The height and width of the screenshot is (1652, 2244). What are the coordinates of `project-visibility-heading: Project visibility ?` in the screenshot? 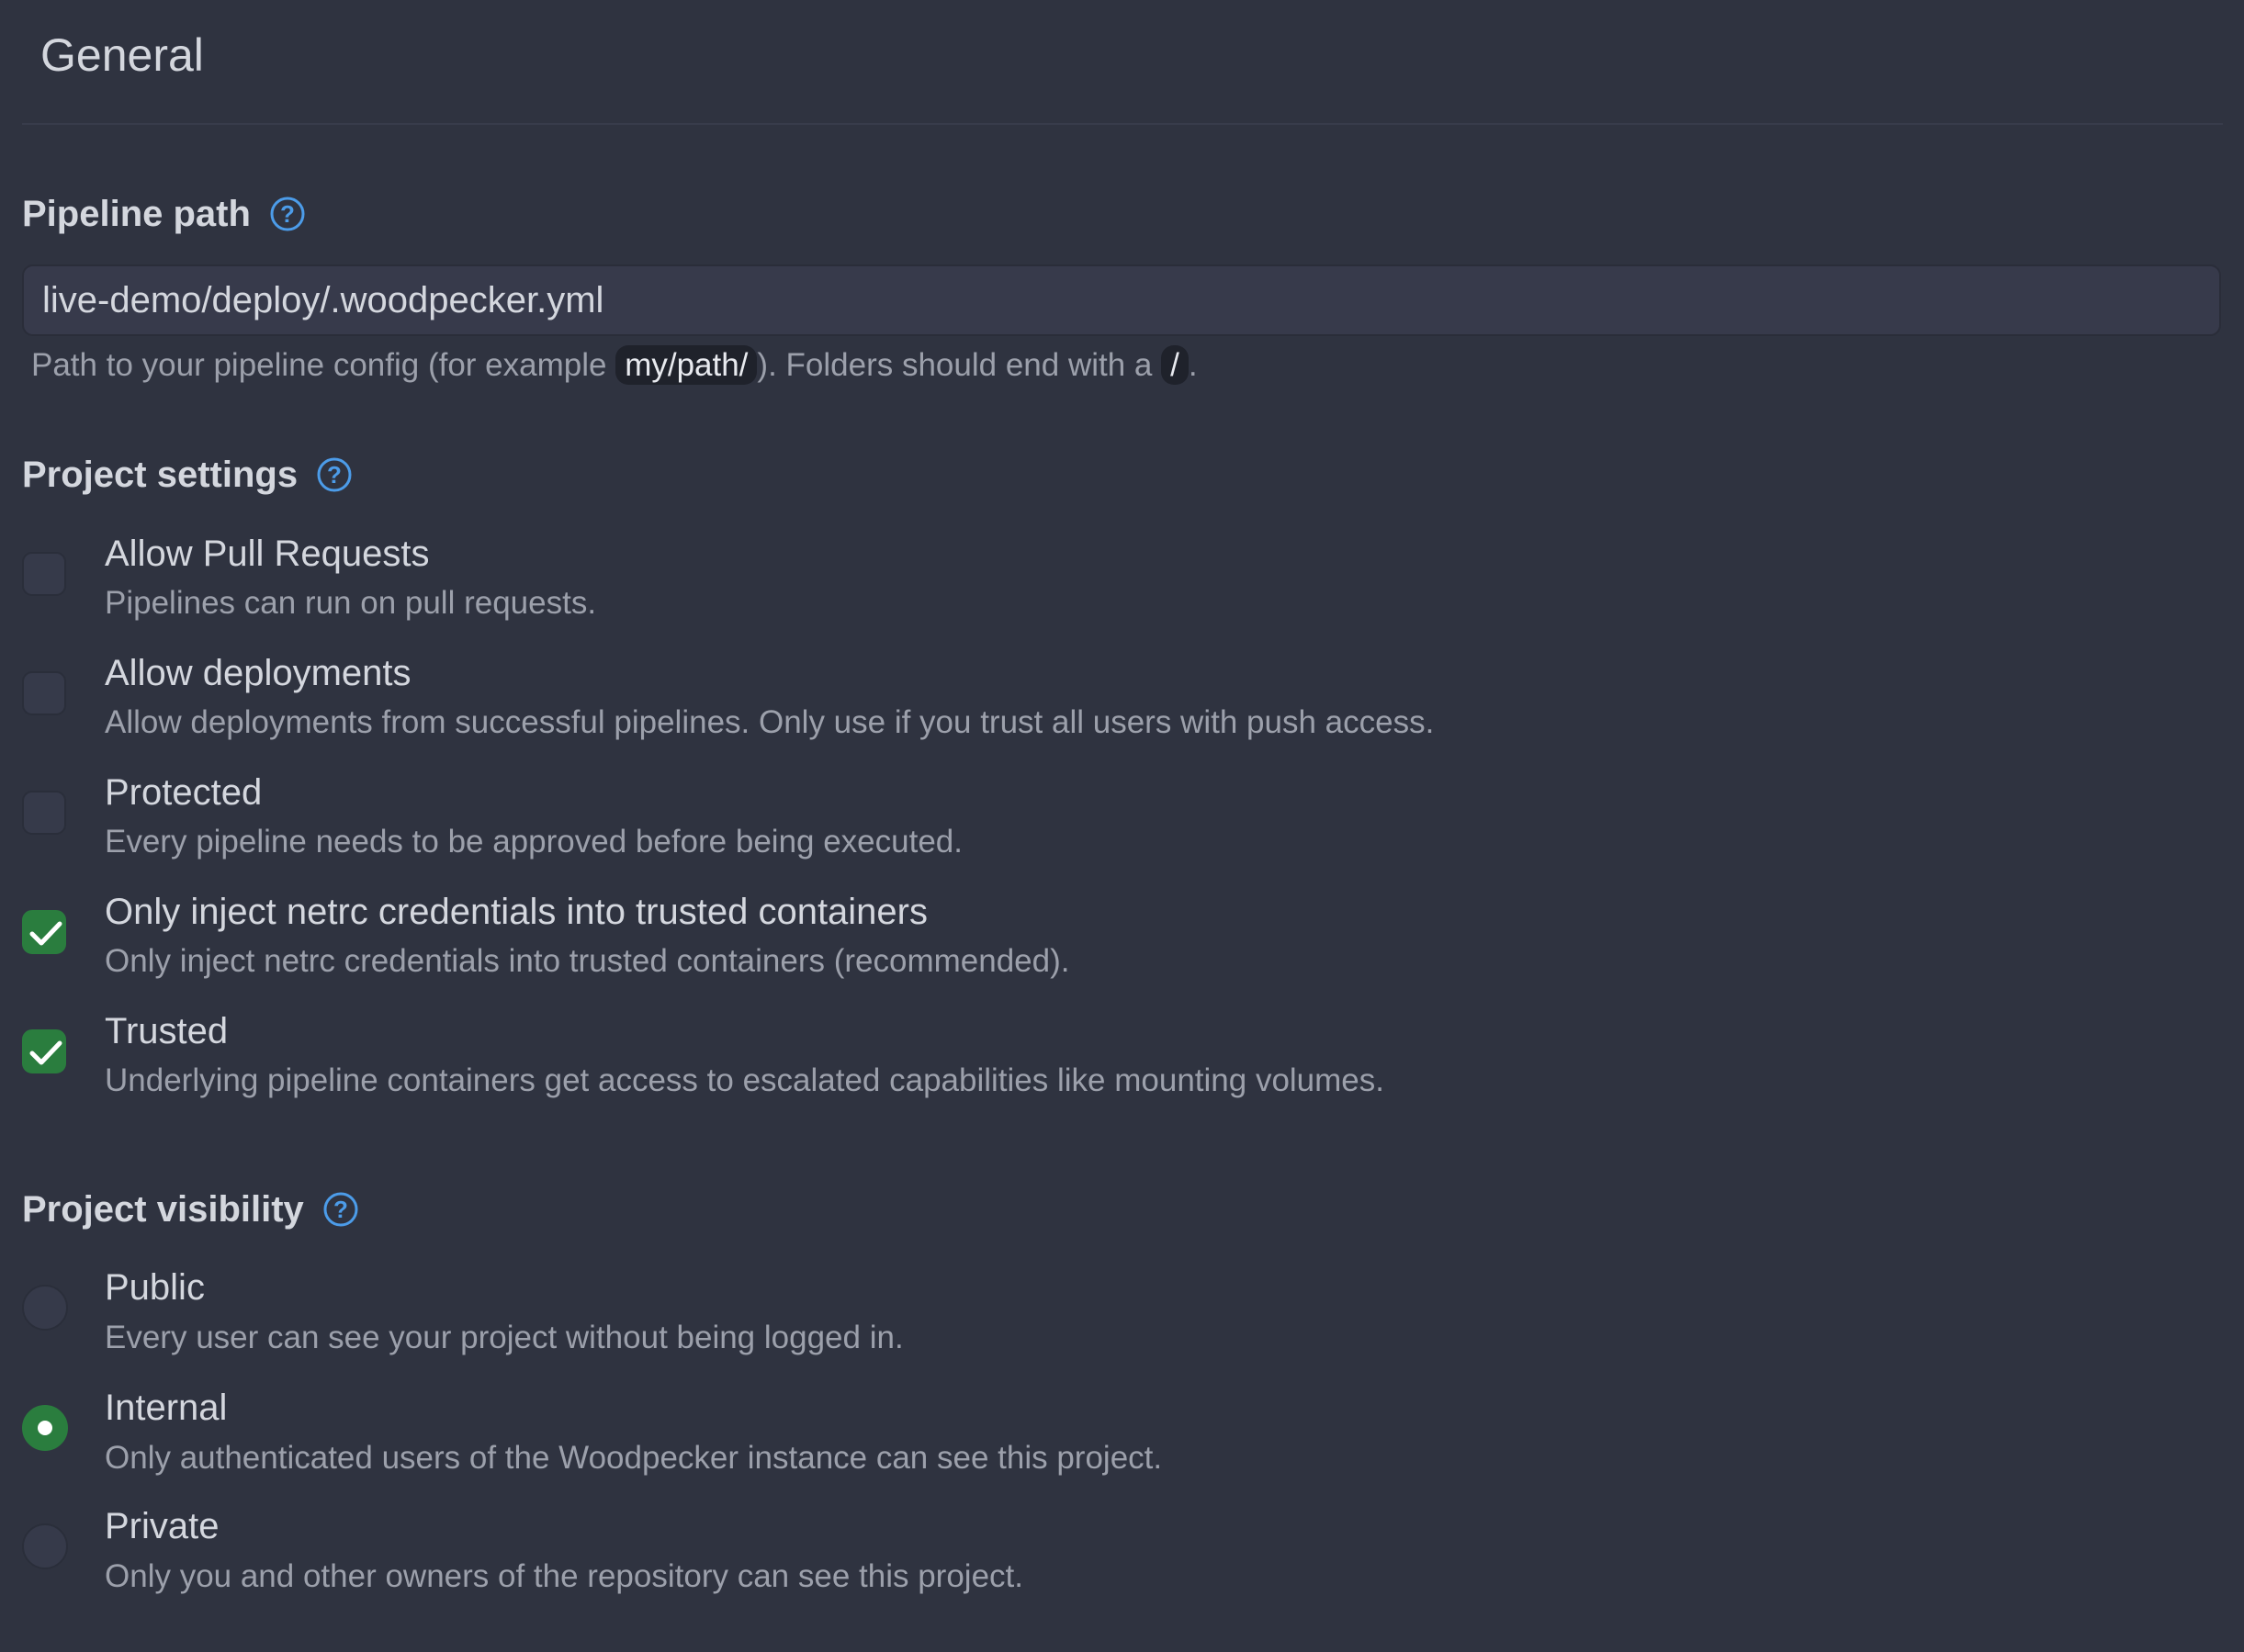 It's located at (190, 1209).